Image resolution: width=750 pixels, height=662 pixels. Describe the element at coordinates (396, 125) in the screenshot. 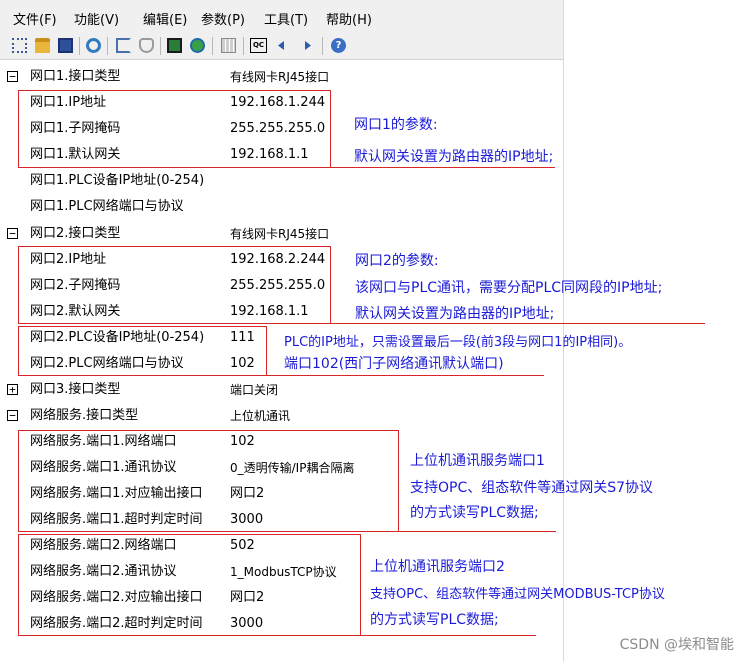

I see `note-text: 网口1的参数:` at that location.